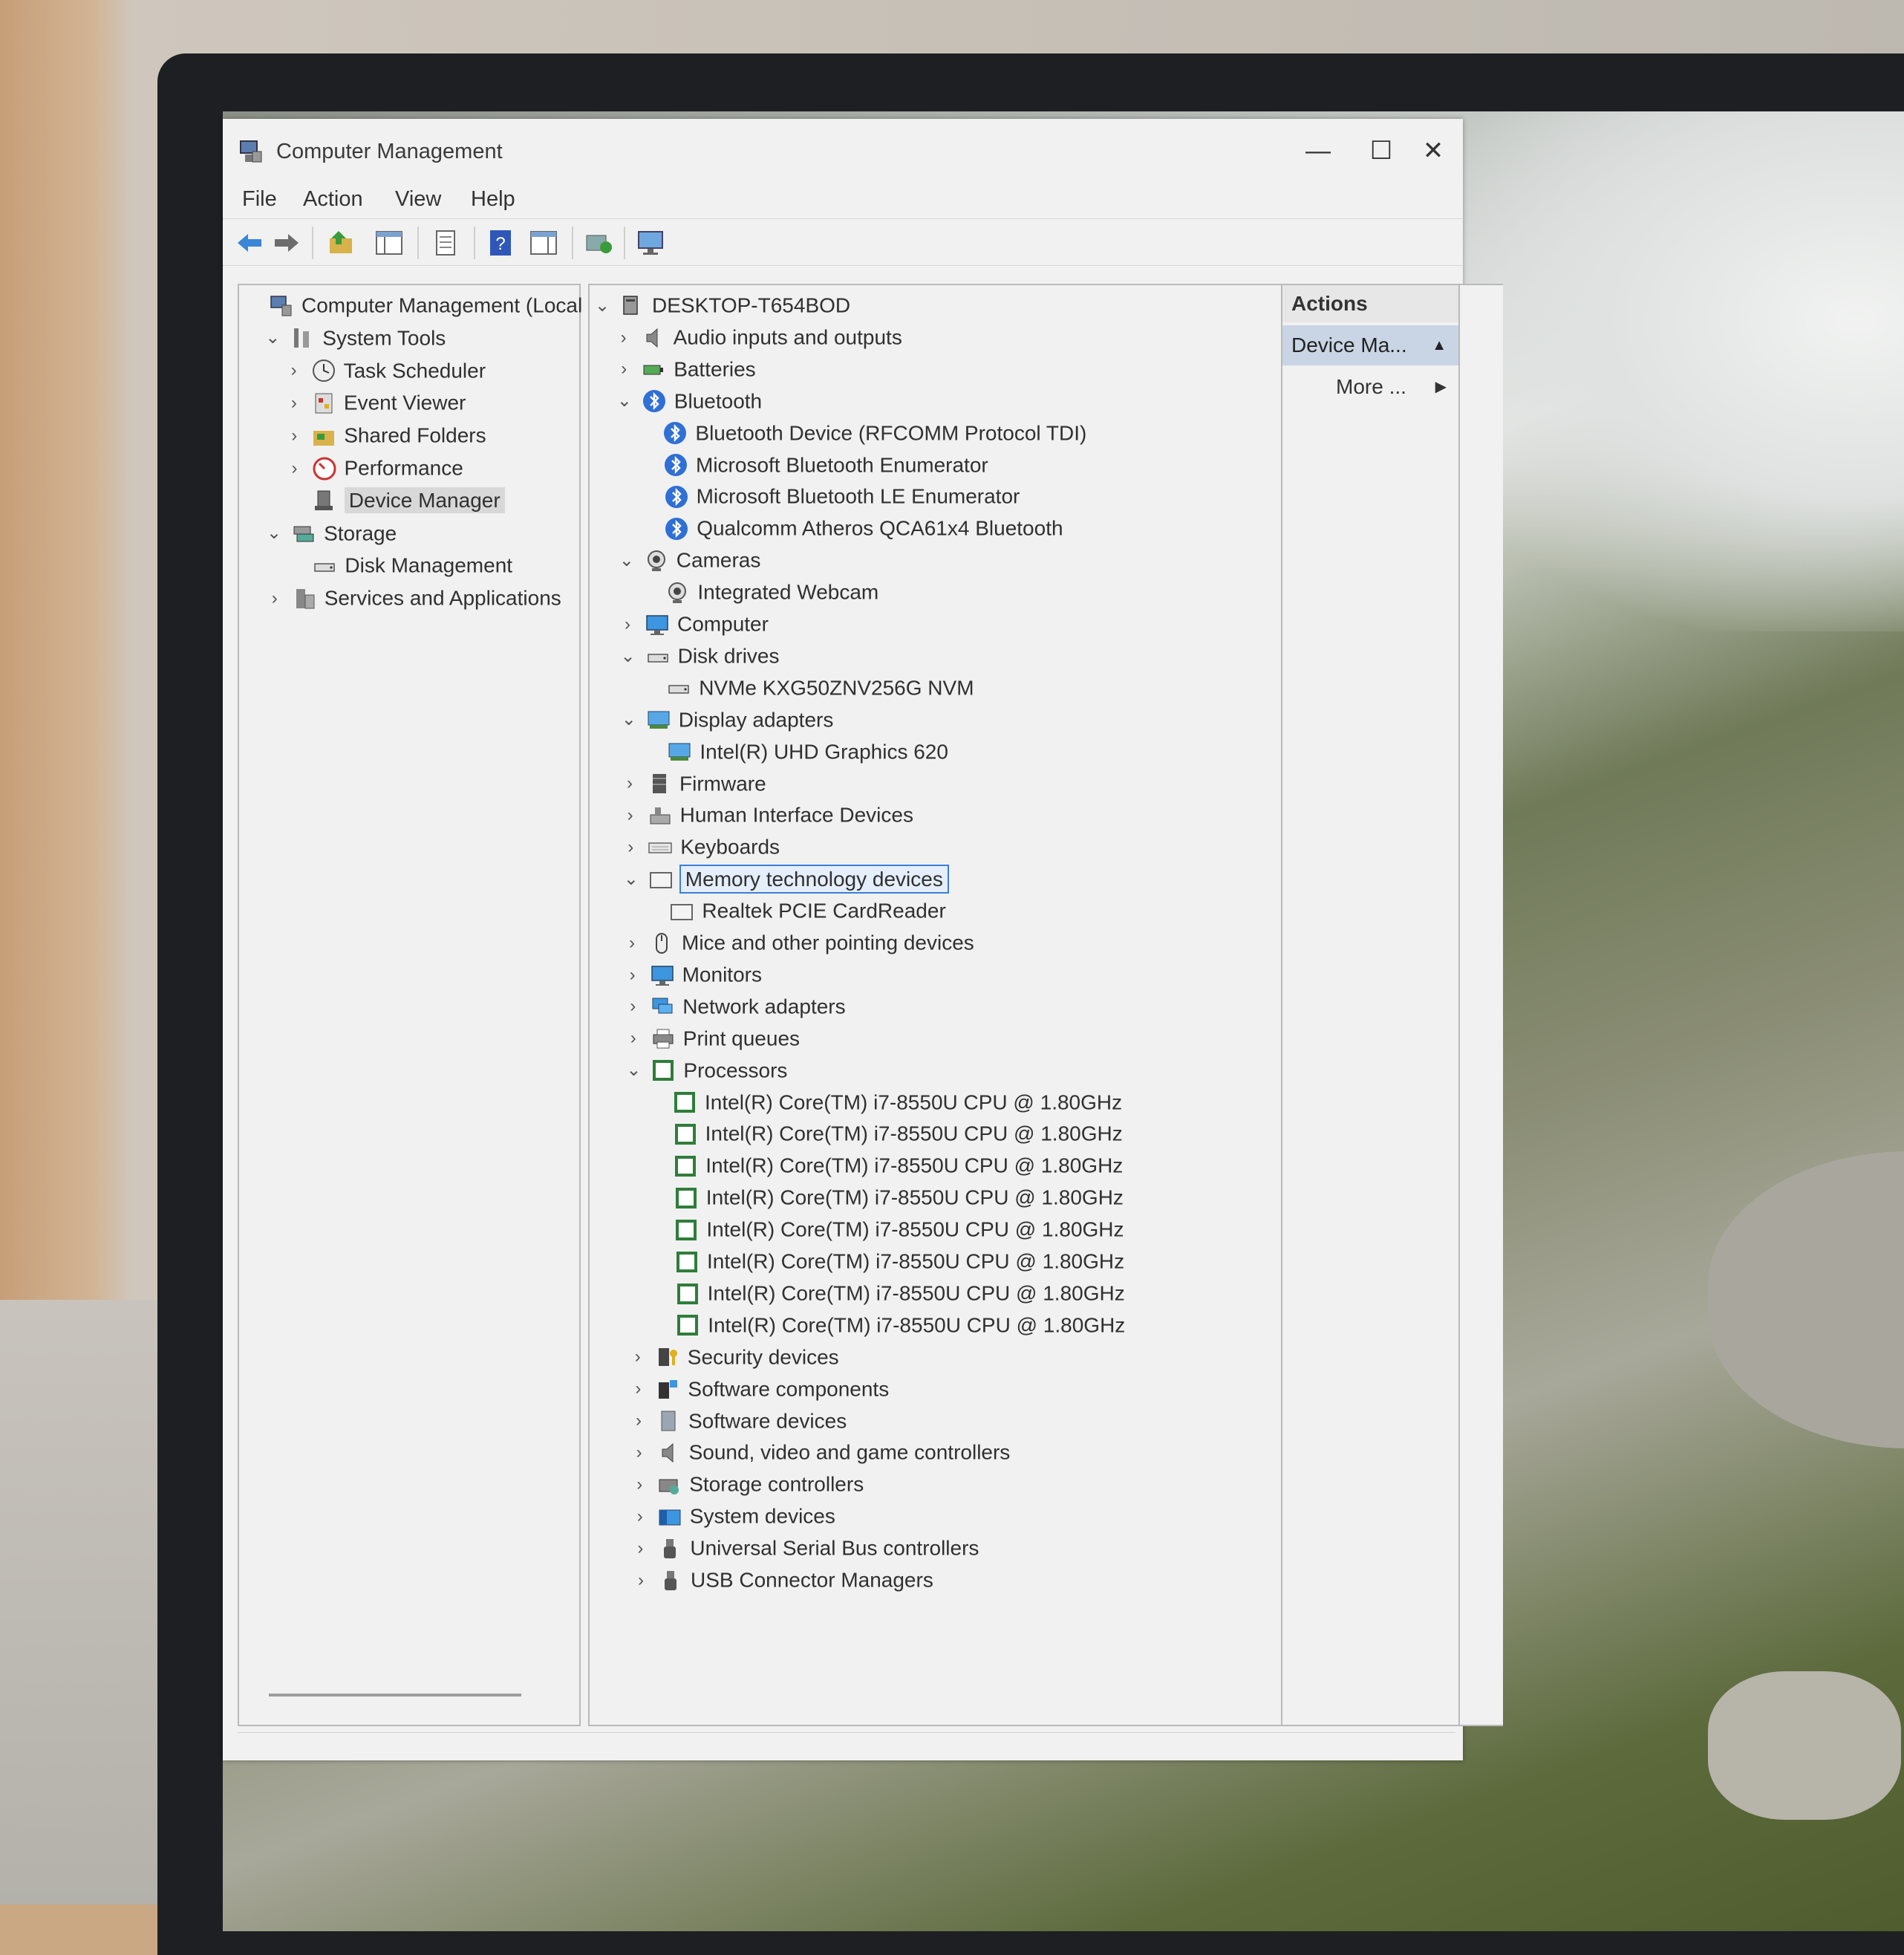  What do you see at coordinates (259, 199) in the screenshot?
I see `menu-file: File` at bounding box center [259, 199].